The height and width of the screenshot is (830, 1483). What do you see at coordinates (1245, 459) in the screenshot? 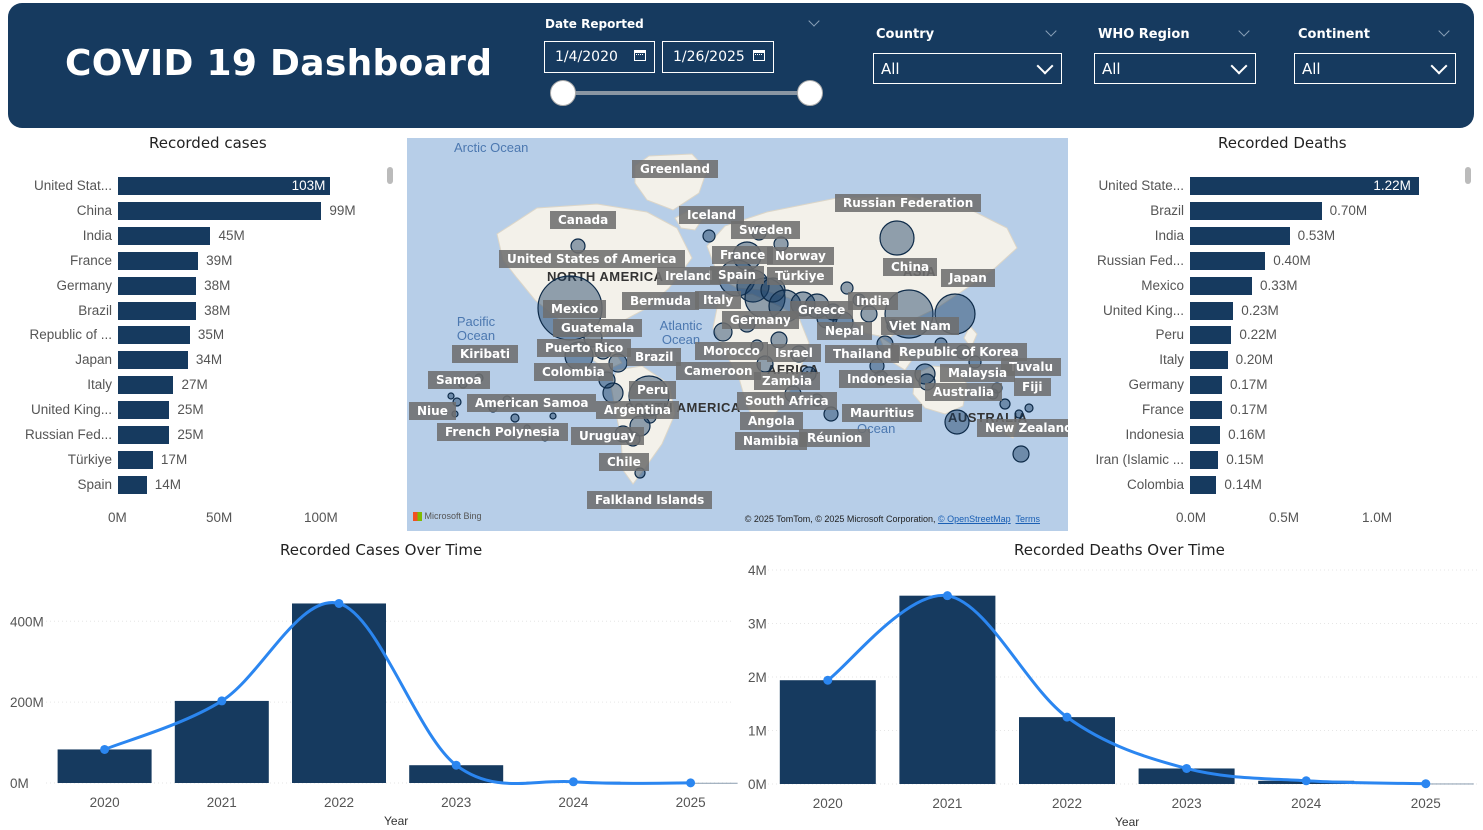
I see `bar-value-label: 0.15M` at bounding box center [1245, 459].